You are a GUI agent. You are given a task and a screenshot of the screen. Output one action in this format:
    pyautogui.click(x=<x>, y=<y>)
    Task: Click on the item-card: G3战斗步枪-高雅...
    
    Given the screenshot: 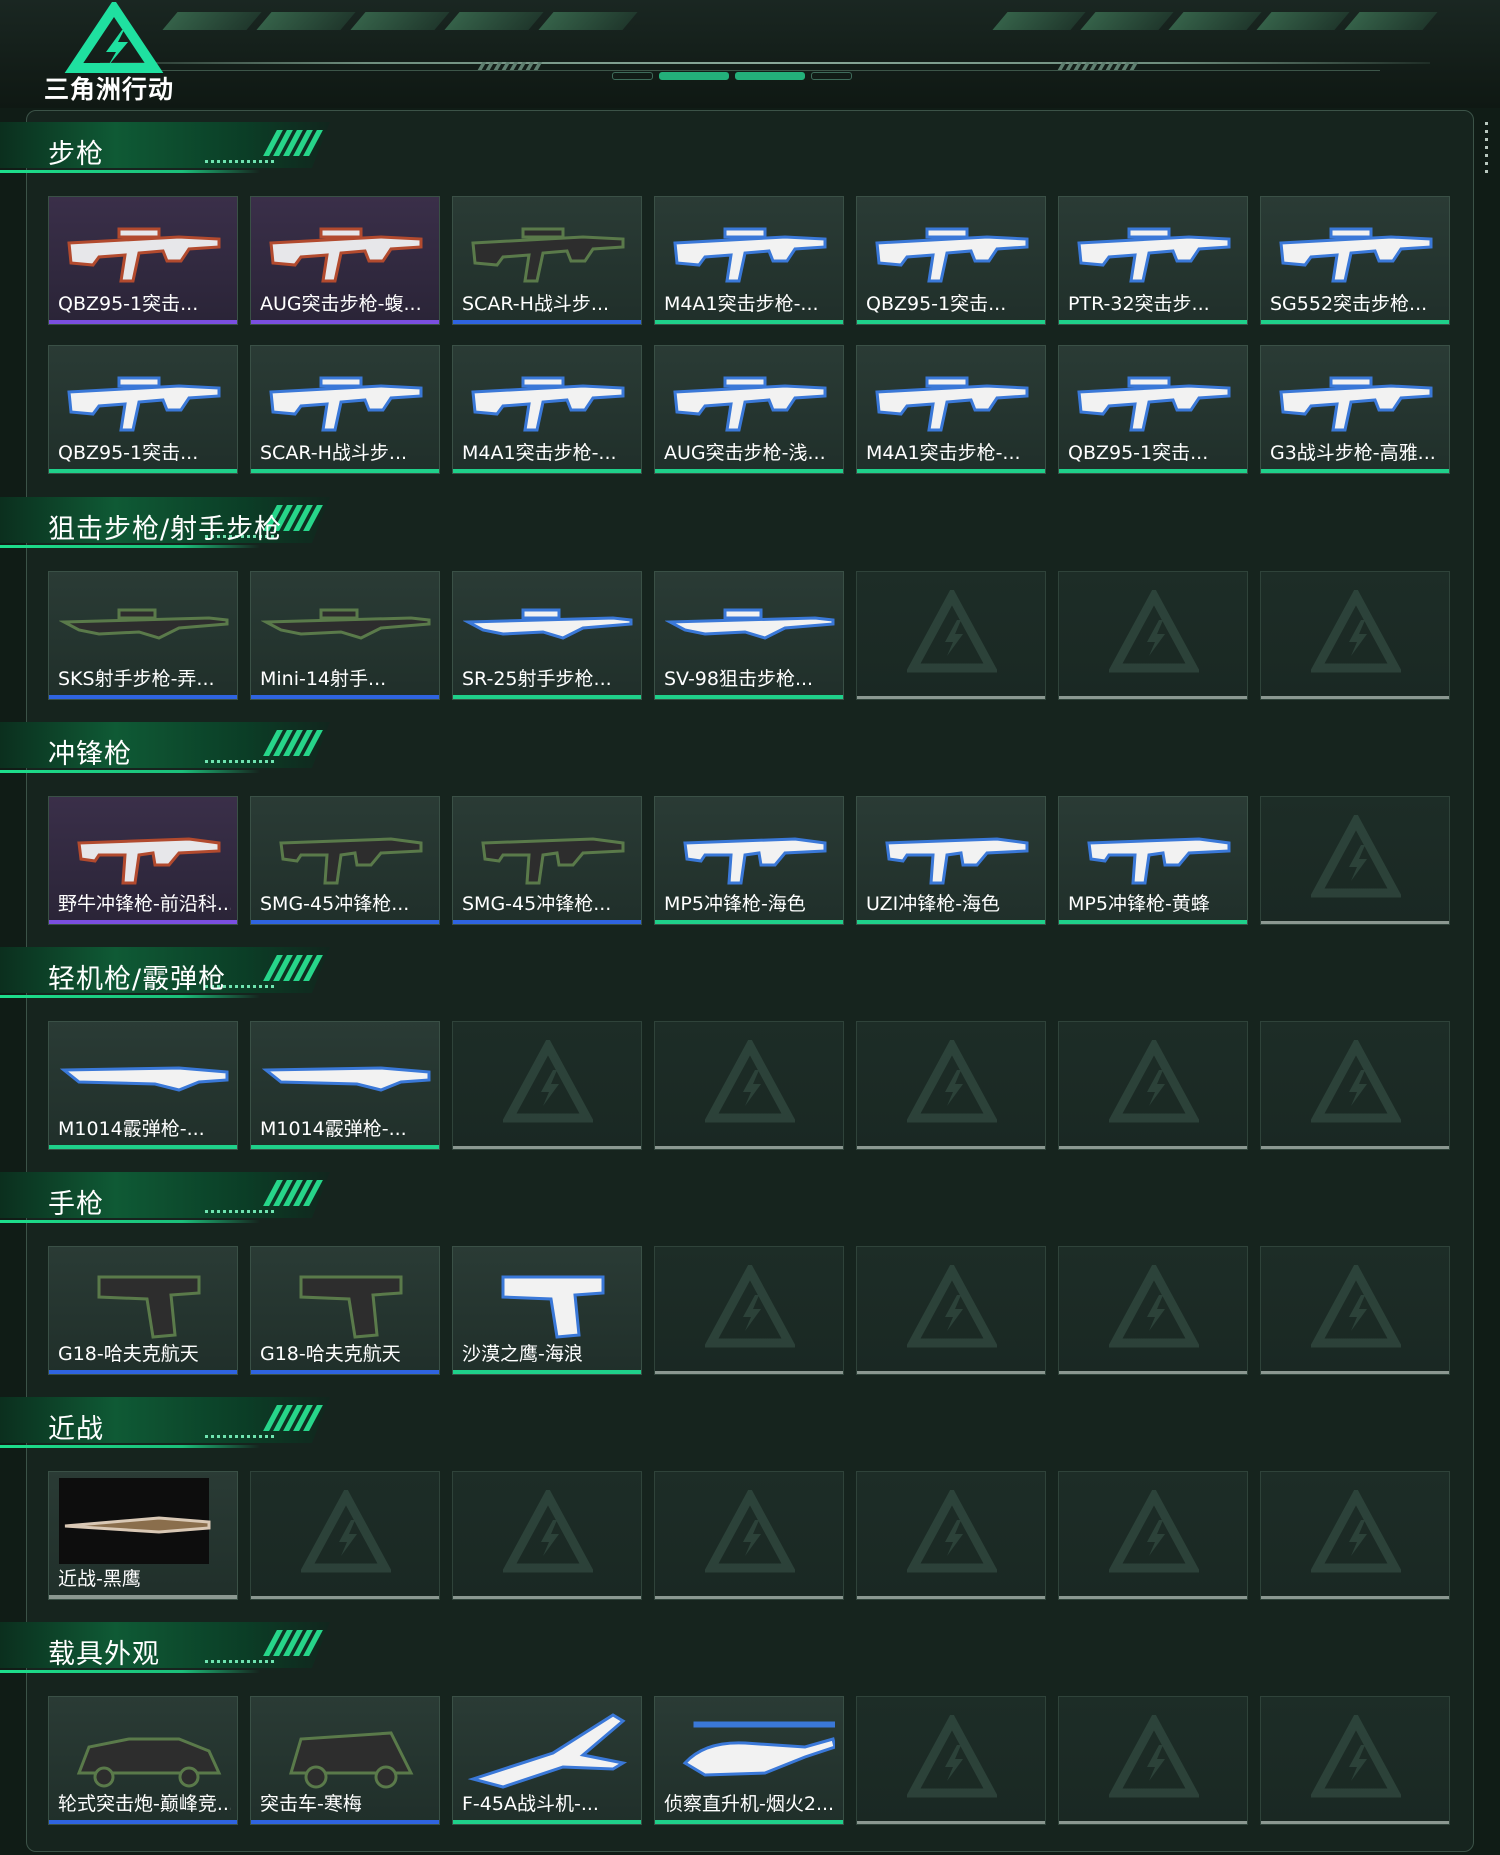 What is the action you would take?
    pyautogui.click(x=1355, y=409)
    